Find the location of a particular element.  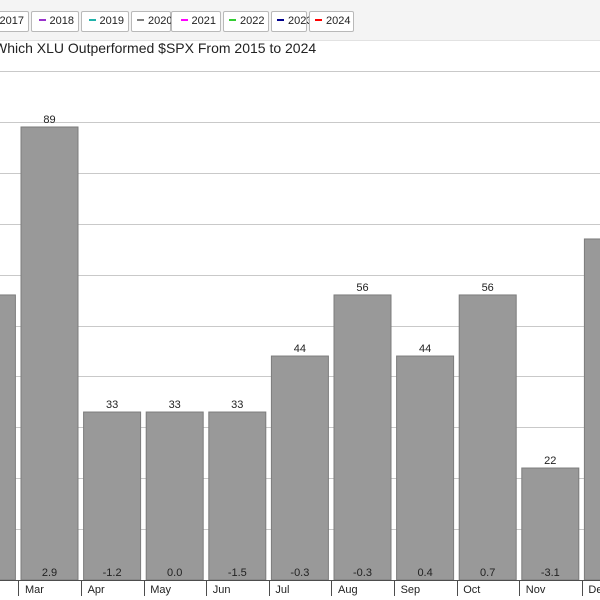

bar-apr is located at coordinates (112, 496).